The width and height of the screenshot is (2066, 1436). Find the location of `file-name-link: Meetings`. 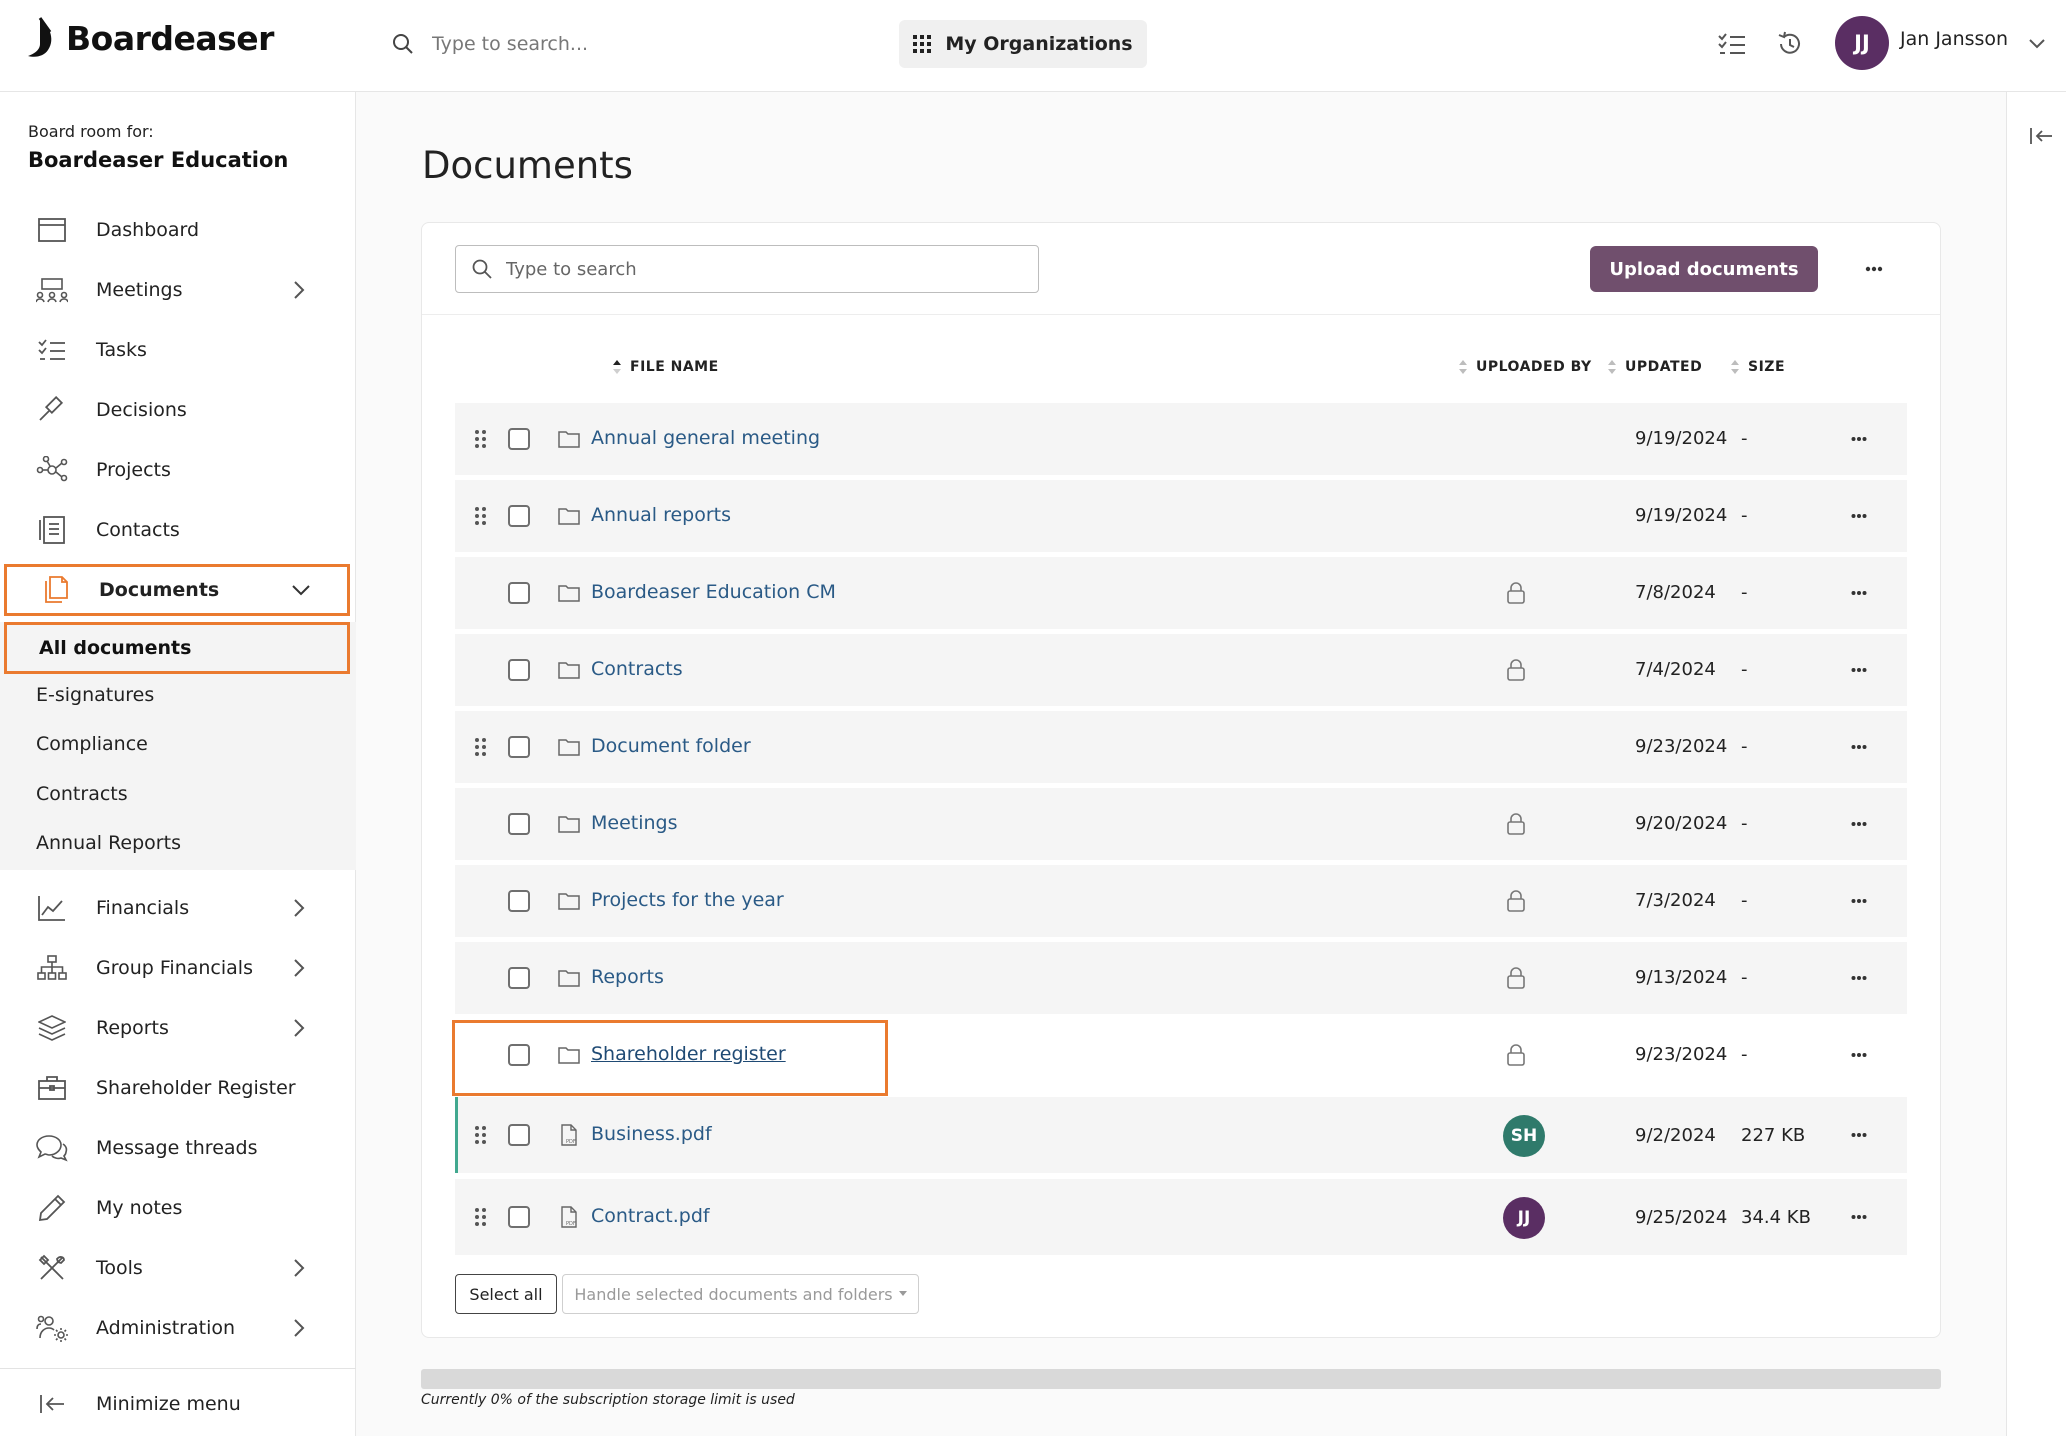

file-name-link: Meetings is located at coordinates (634, 823).